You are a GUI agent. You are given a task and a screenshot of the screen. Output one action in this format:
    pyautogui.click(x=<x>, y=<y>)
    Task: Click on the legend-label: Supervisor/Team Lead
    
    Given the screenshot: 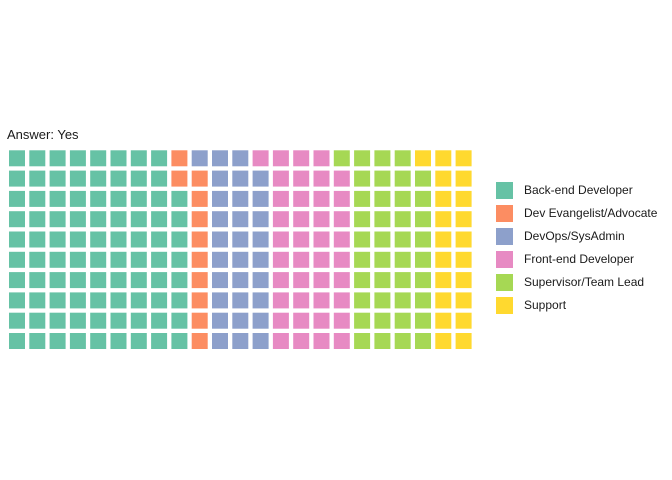 What is the action you would take?
    pyautogui.click(x=584, y=282)
    